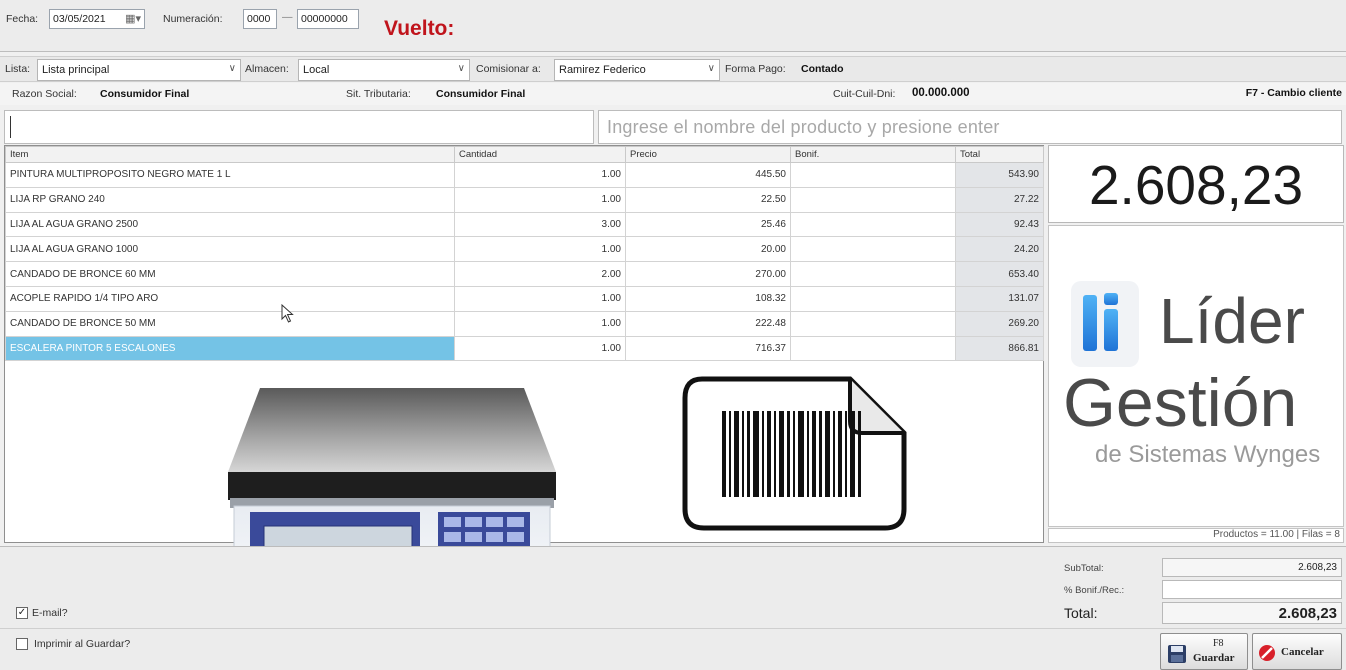 The image size is (1346, 670). What do you see at coordinates (1081, 613) in the screenshot?
I see `total-label: Total:` at bounding box center [1081, 613].